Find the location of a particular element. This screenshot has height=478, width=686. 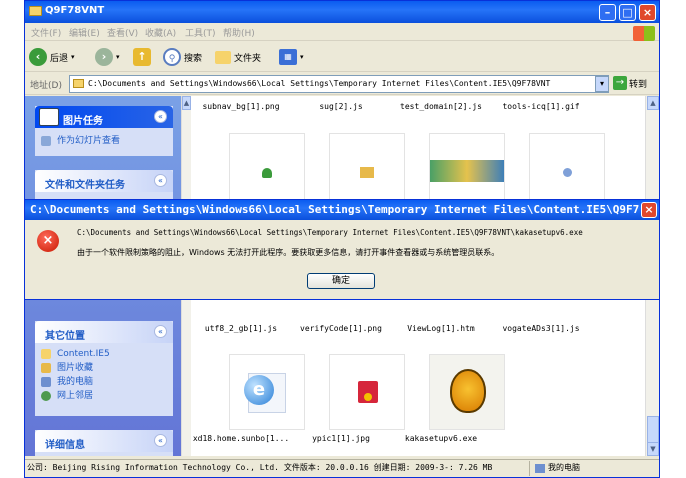

file-item-selected: kakasetupv6.exe is located at coordinates (441, 438).